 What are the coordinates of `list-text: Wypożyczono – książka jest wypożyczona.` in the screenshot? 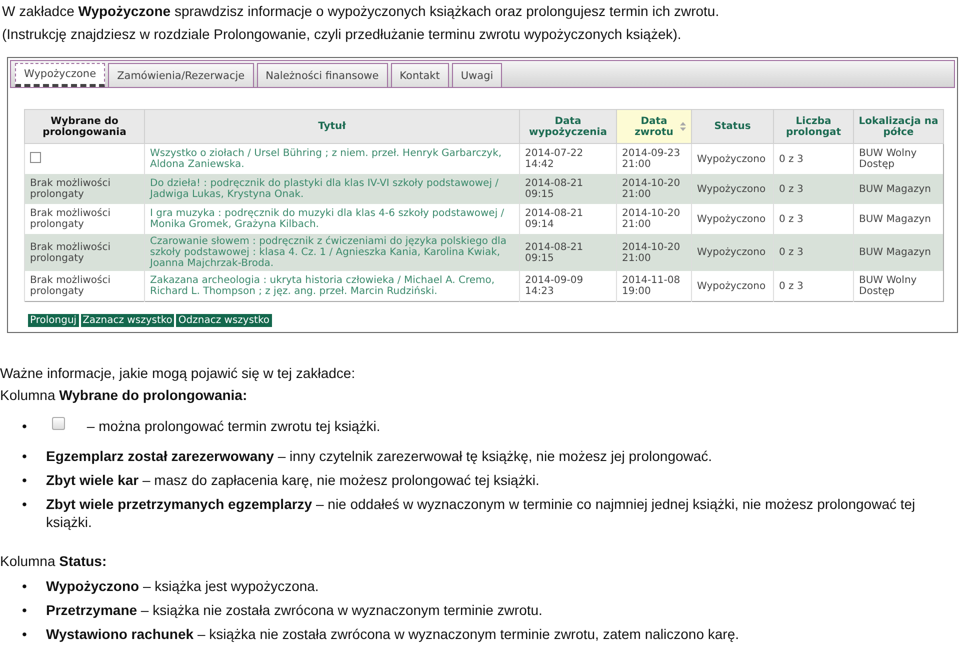 It's located at (182, 586).